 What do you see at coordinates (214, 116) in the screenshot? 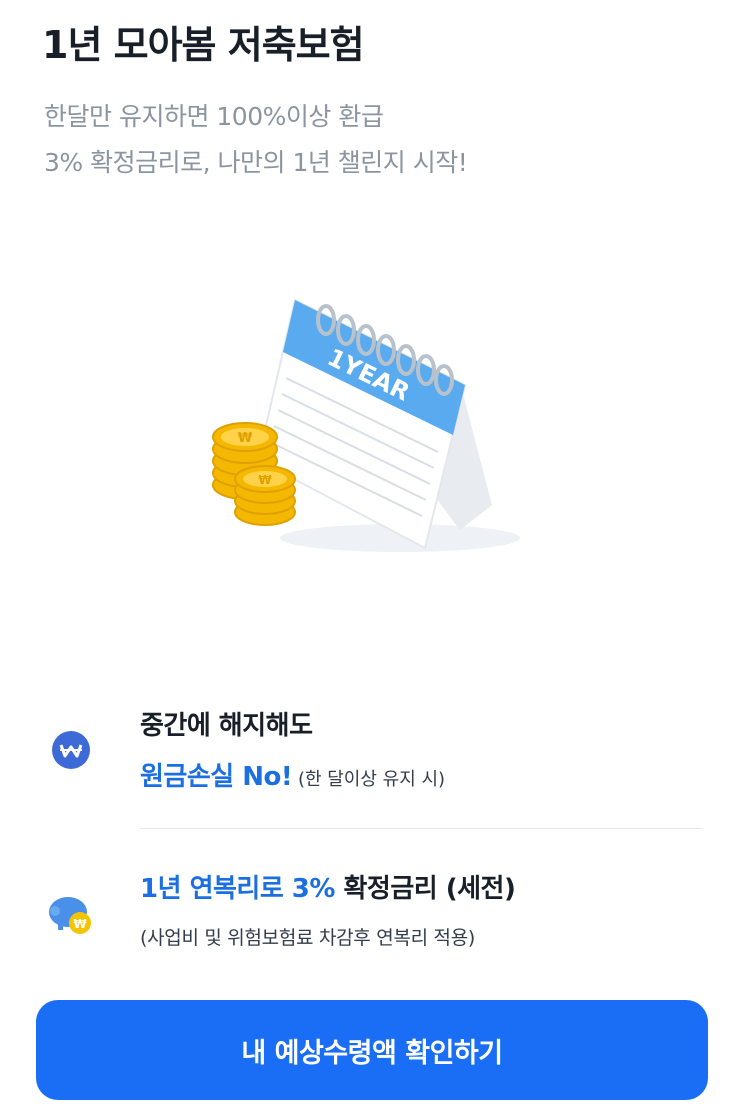
I see `subtitle-line-1: 한달만 유지하면 100%이상 환급` at bounding box center [214, 116].